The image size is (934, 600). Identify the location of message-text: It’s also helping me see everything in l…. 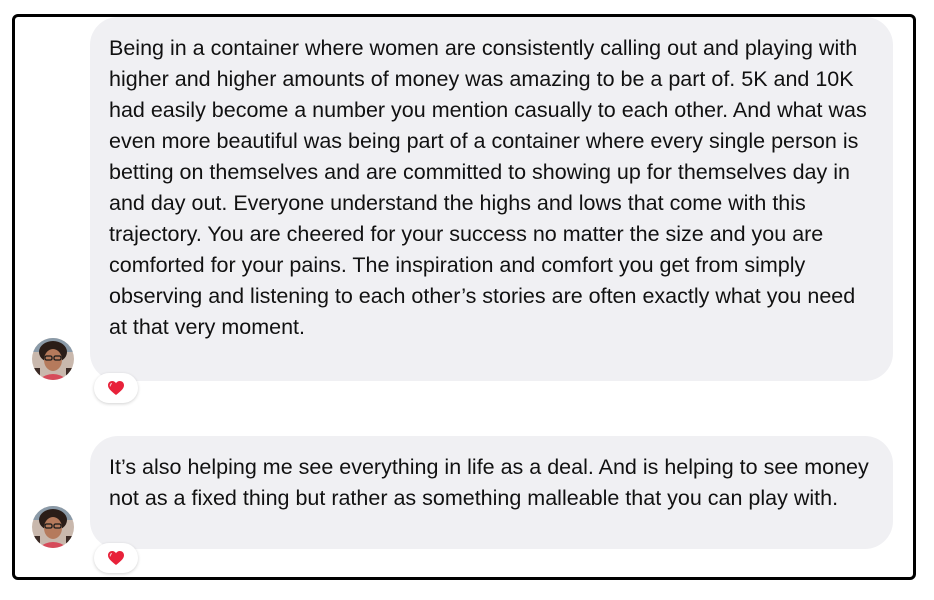
(489, 482).